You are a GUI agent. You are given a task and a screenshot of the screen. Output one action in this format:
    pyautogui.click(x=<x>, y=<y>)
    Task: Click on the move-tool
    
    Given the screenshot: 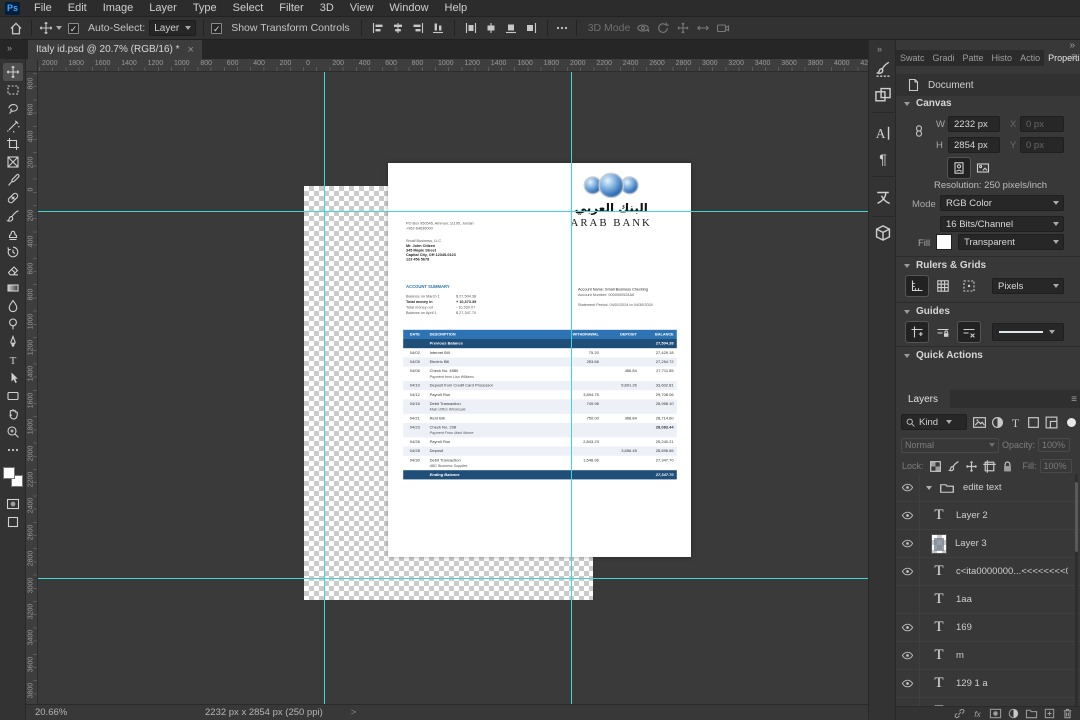 What is the action you would take?
    pyautogui.click(x=12, y=72)
    